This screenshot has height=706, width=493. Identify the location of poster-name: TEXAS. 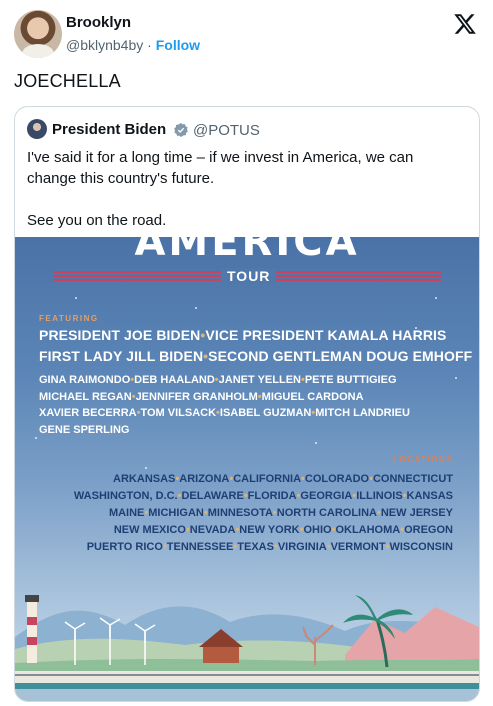
(255, 547).